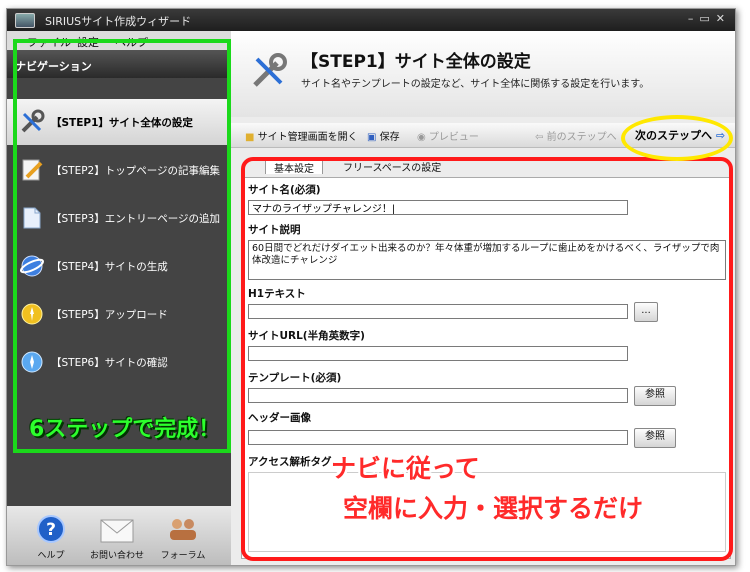  I want to click on nav-item-label: 【STEP4】サイトの生成, so click(109, 267).